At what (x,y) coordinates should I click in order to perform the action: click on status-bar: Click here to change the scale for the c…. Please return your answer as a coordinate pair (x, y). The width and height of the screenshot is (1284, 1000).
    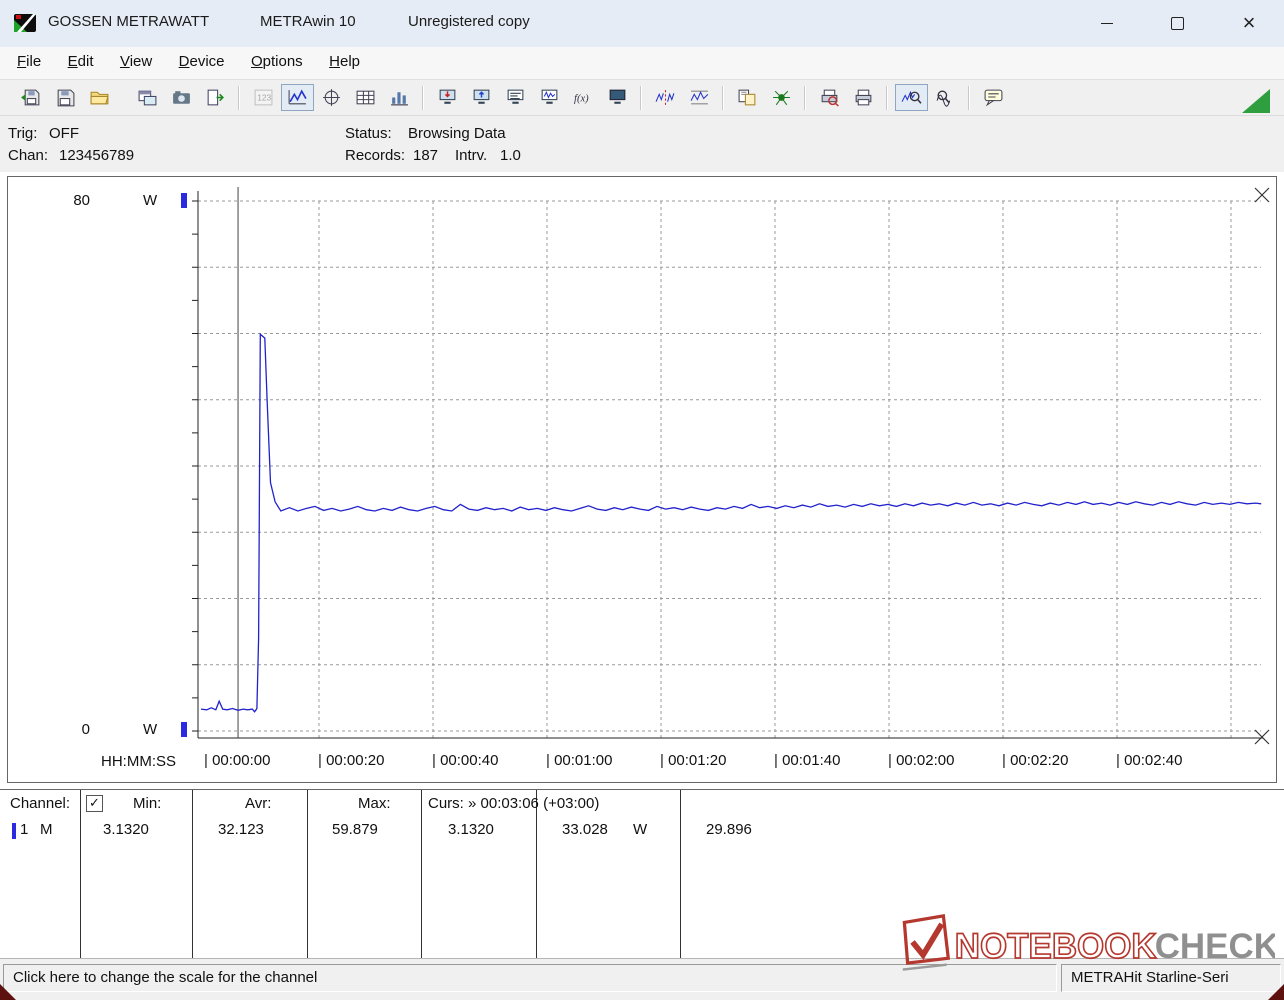
    Looking at the image, I should click on (642, 979).